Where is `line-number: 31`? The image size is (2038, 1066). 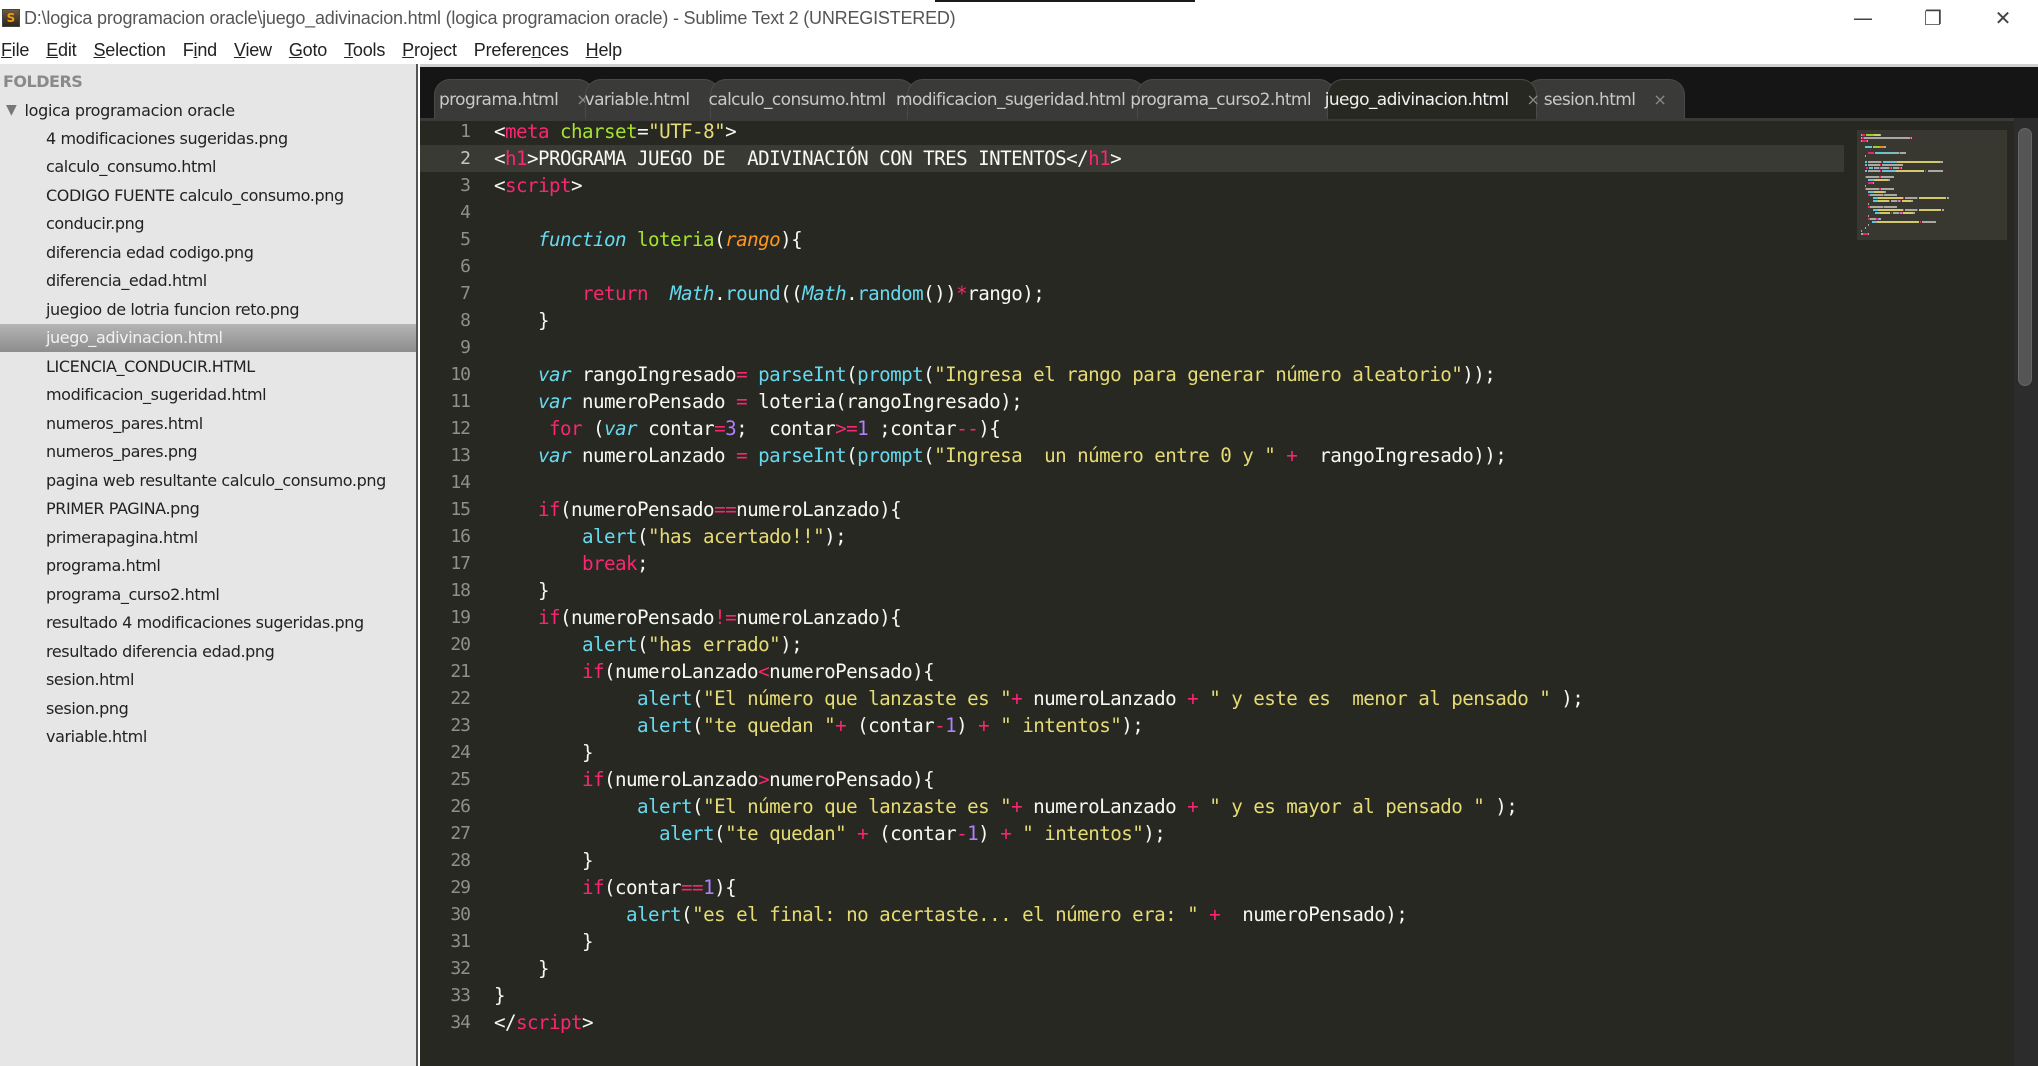
line-number: 31 is located at coordinates (460, 941).